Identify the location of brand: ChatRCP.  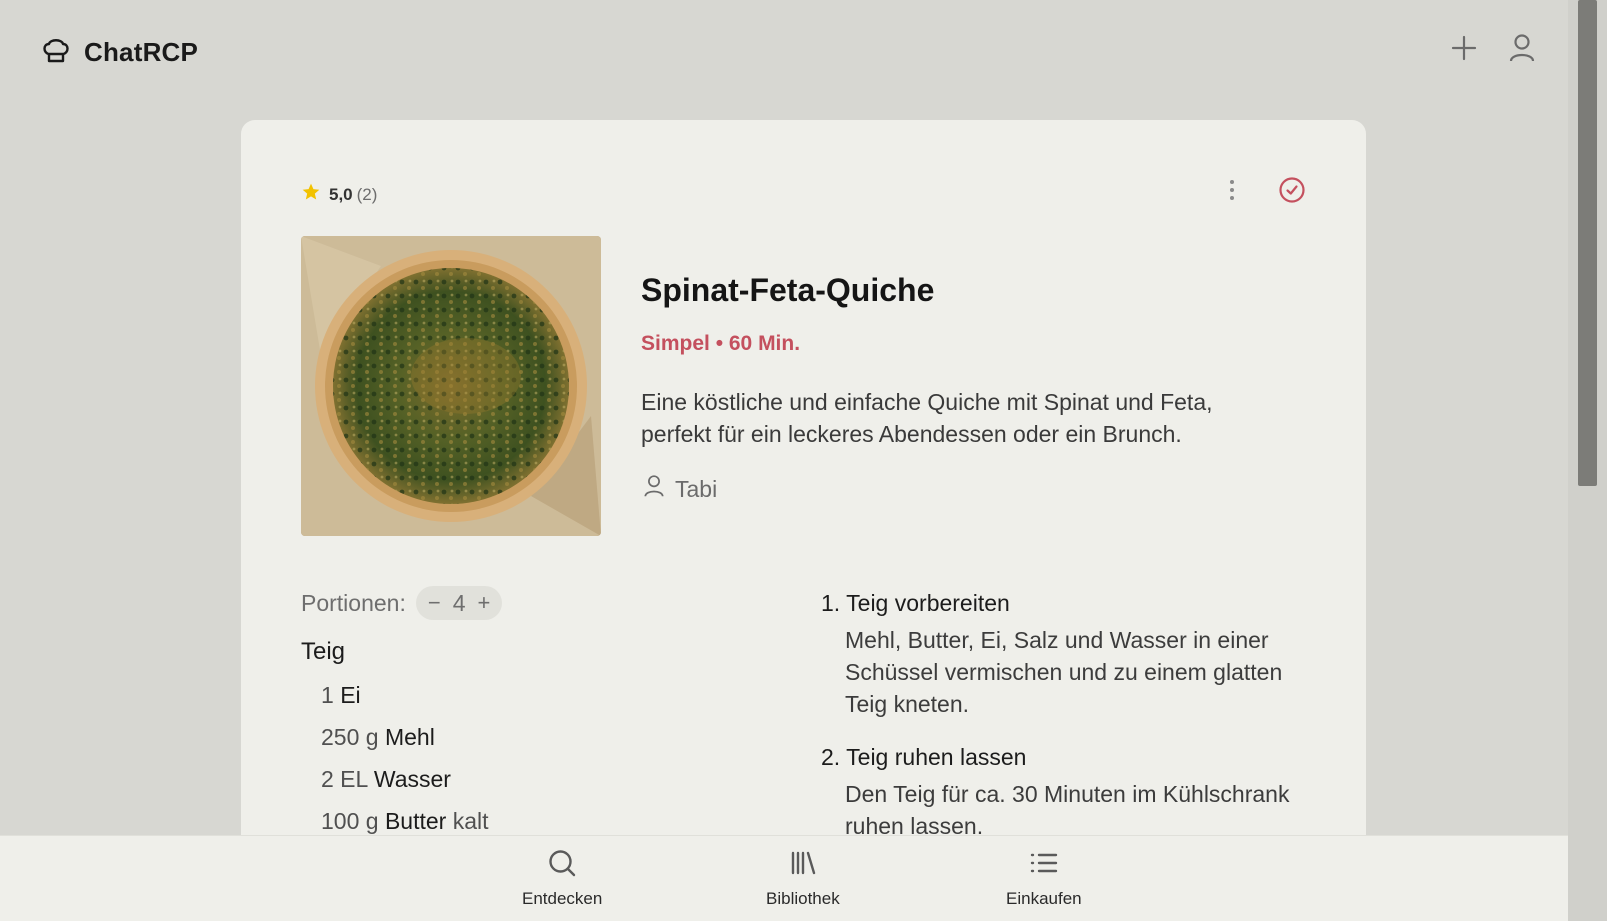
(119, 52).